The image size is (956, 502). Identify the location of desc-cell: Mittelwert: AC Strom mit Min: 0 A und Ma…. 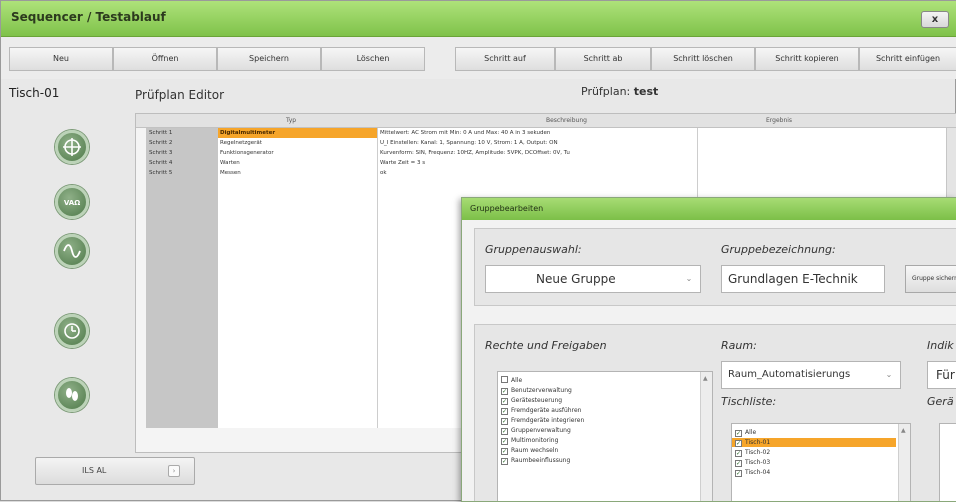
(538, 133).